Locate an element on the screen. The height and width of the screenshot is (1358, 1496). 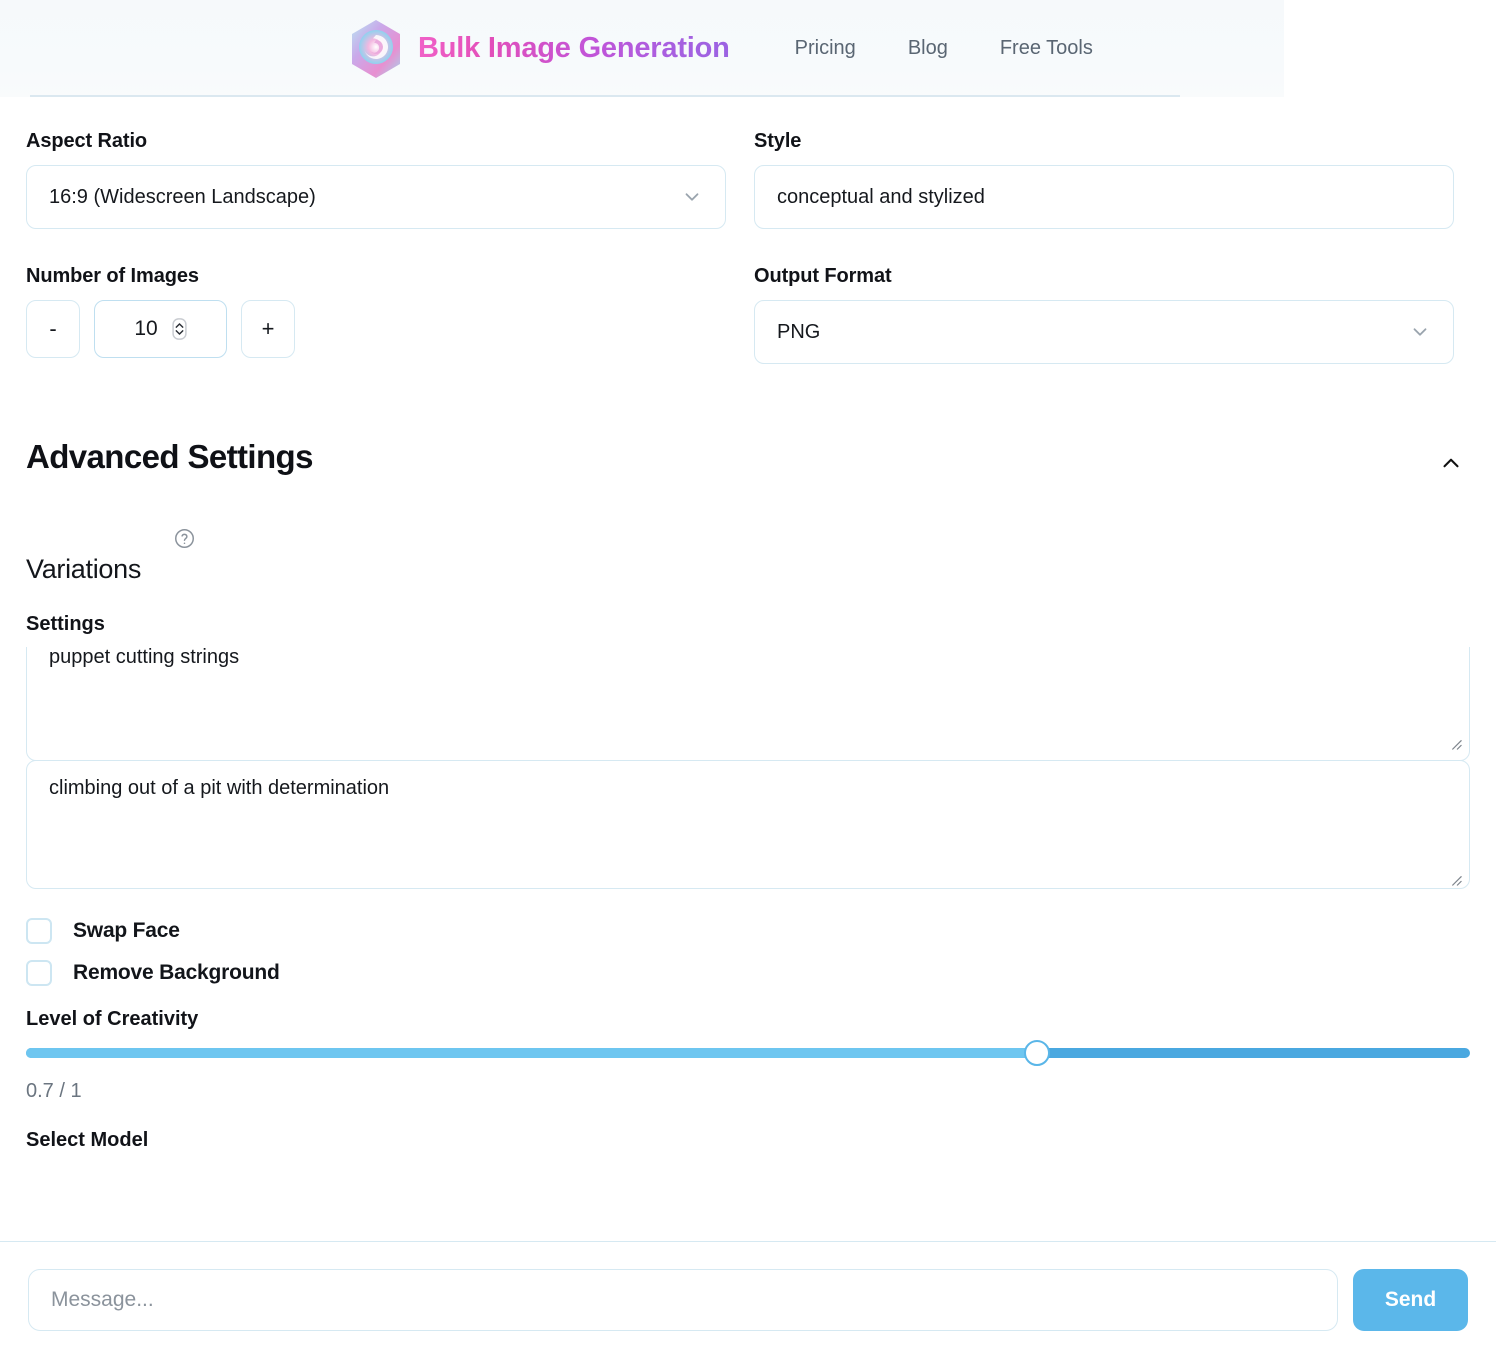
settings-label: Settings is located at coordinates (65, 624).